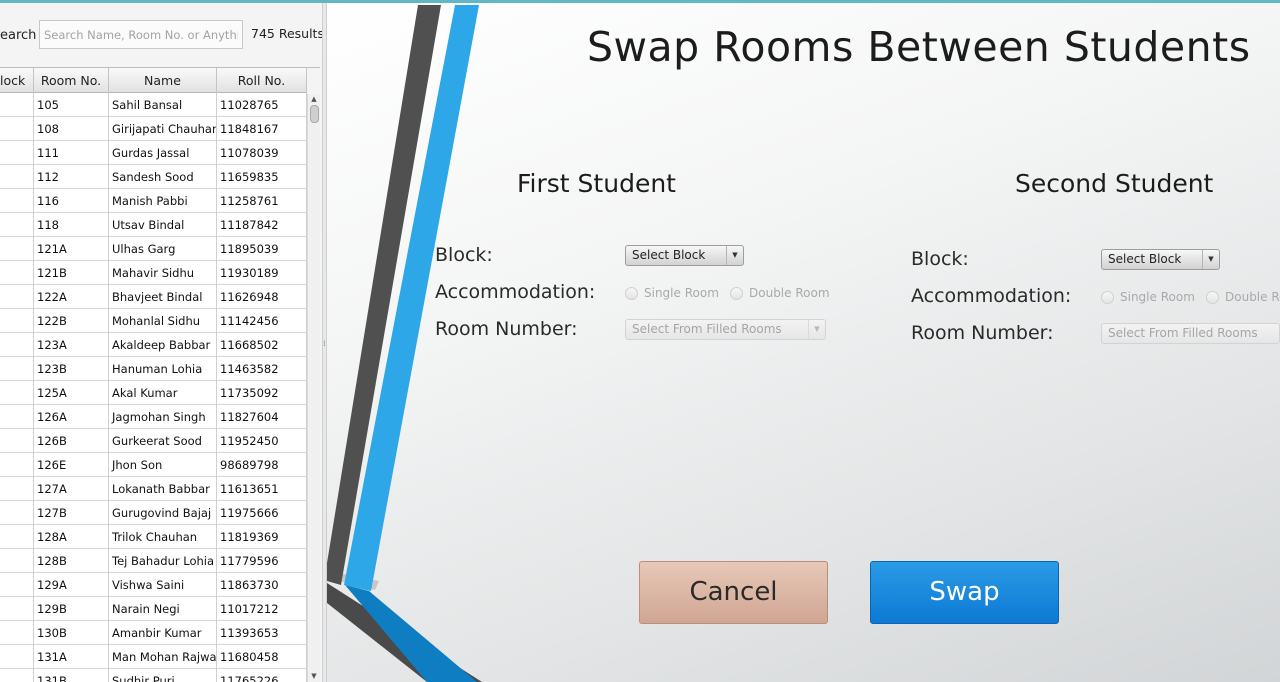 The width and height of the screenshot is (1280, 682). I want to click on search-input, so click(141, 34).